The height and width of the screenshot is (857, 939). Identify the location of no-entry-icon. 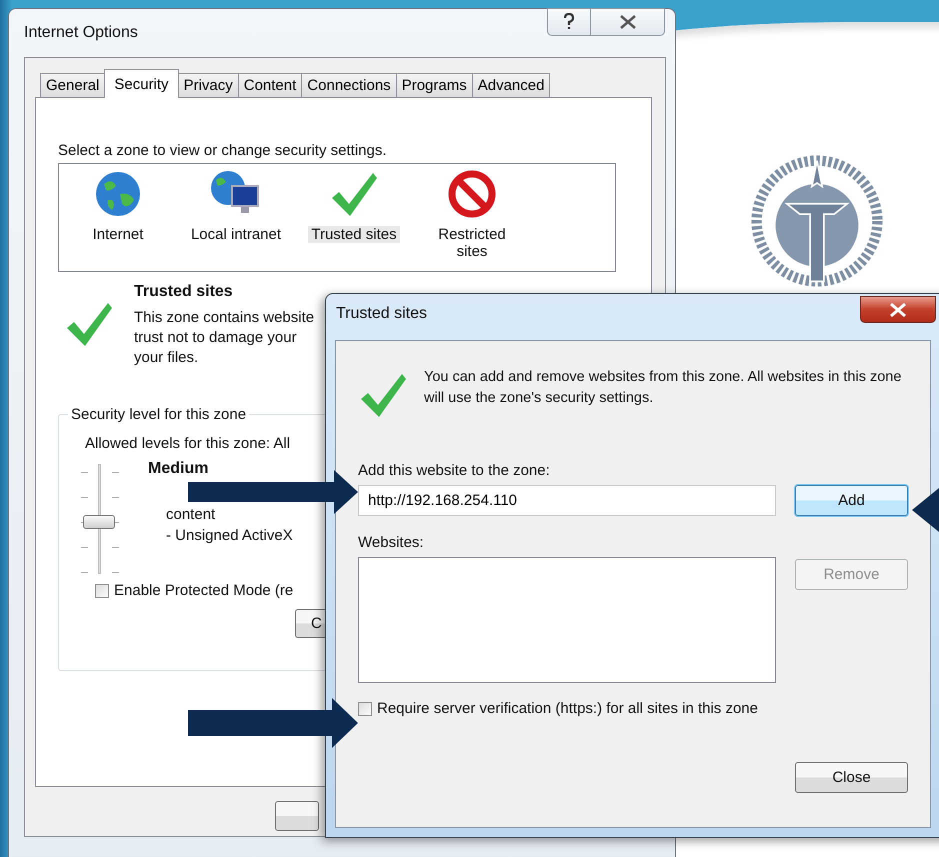
(472, 194).